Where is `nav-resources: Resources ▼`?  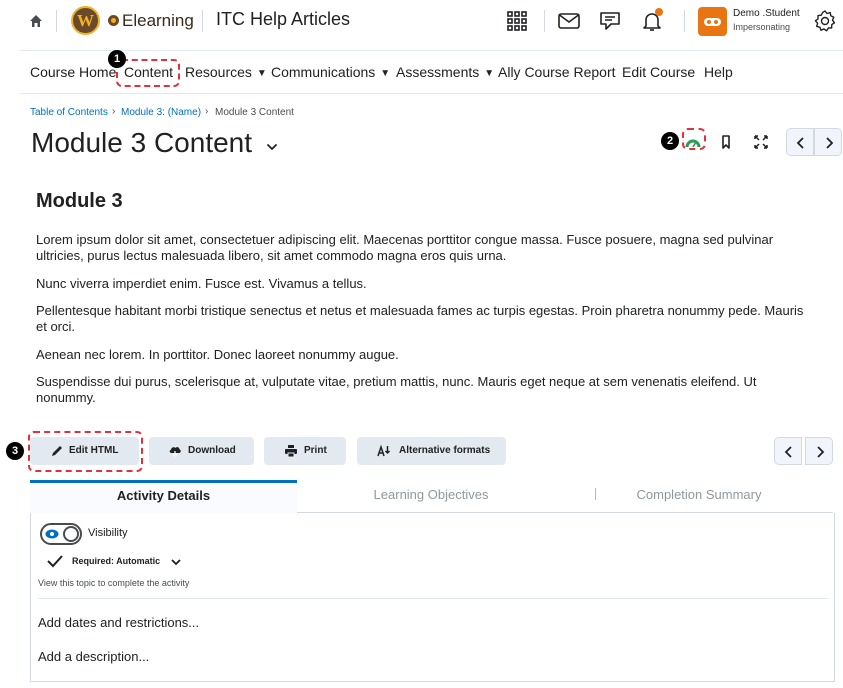
nav-resources: Resources ▼ is located at coordinates (226, 72).